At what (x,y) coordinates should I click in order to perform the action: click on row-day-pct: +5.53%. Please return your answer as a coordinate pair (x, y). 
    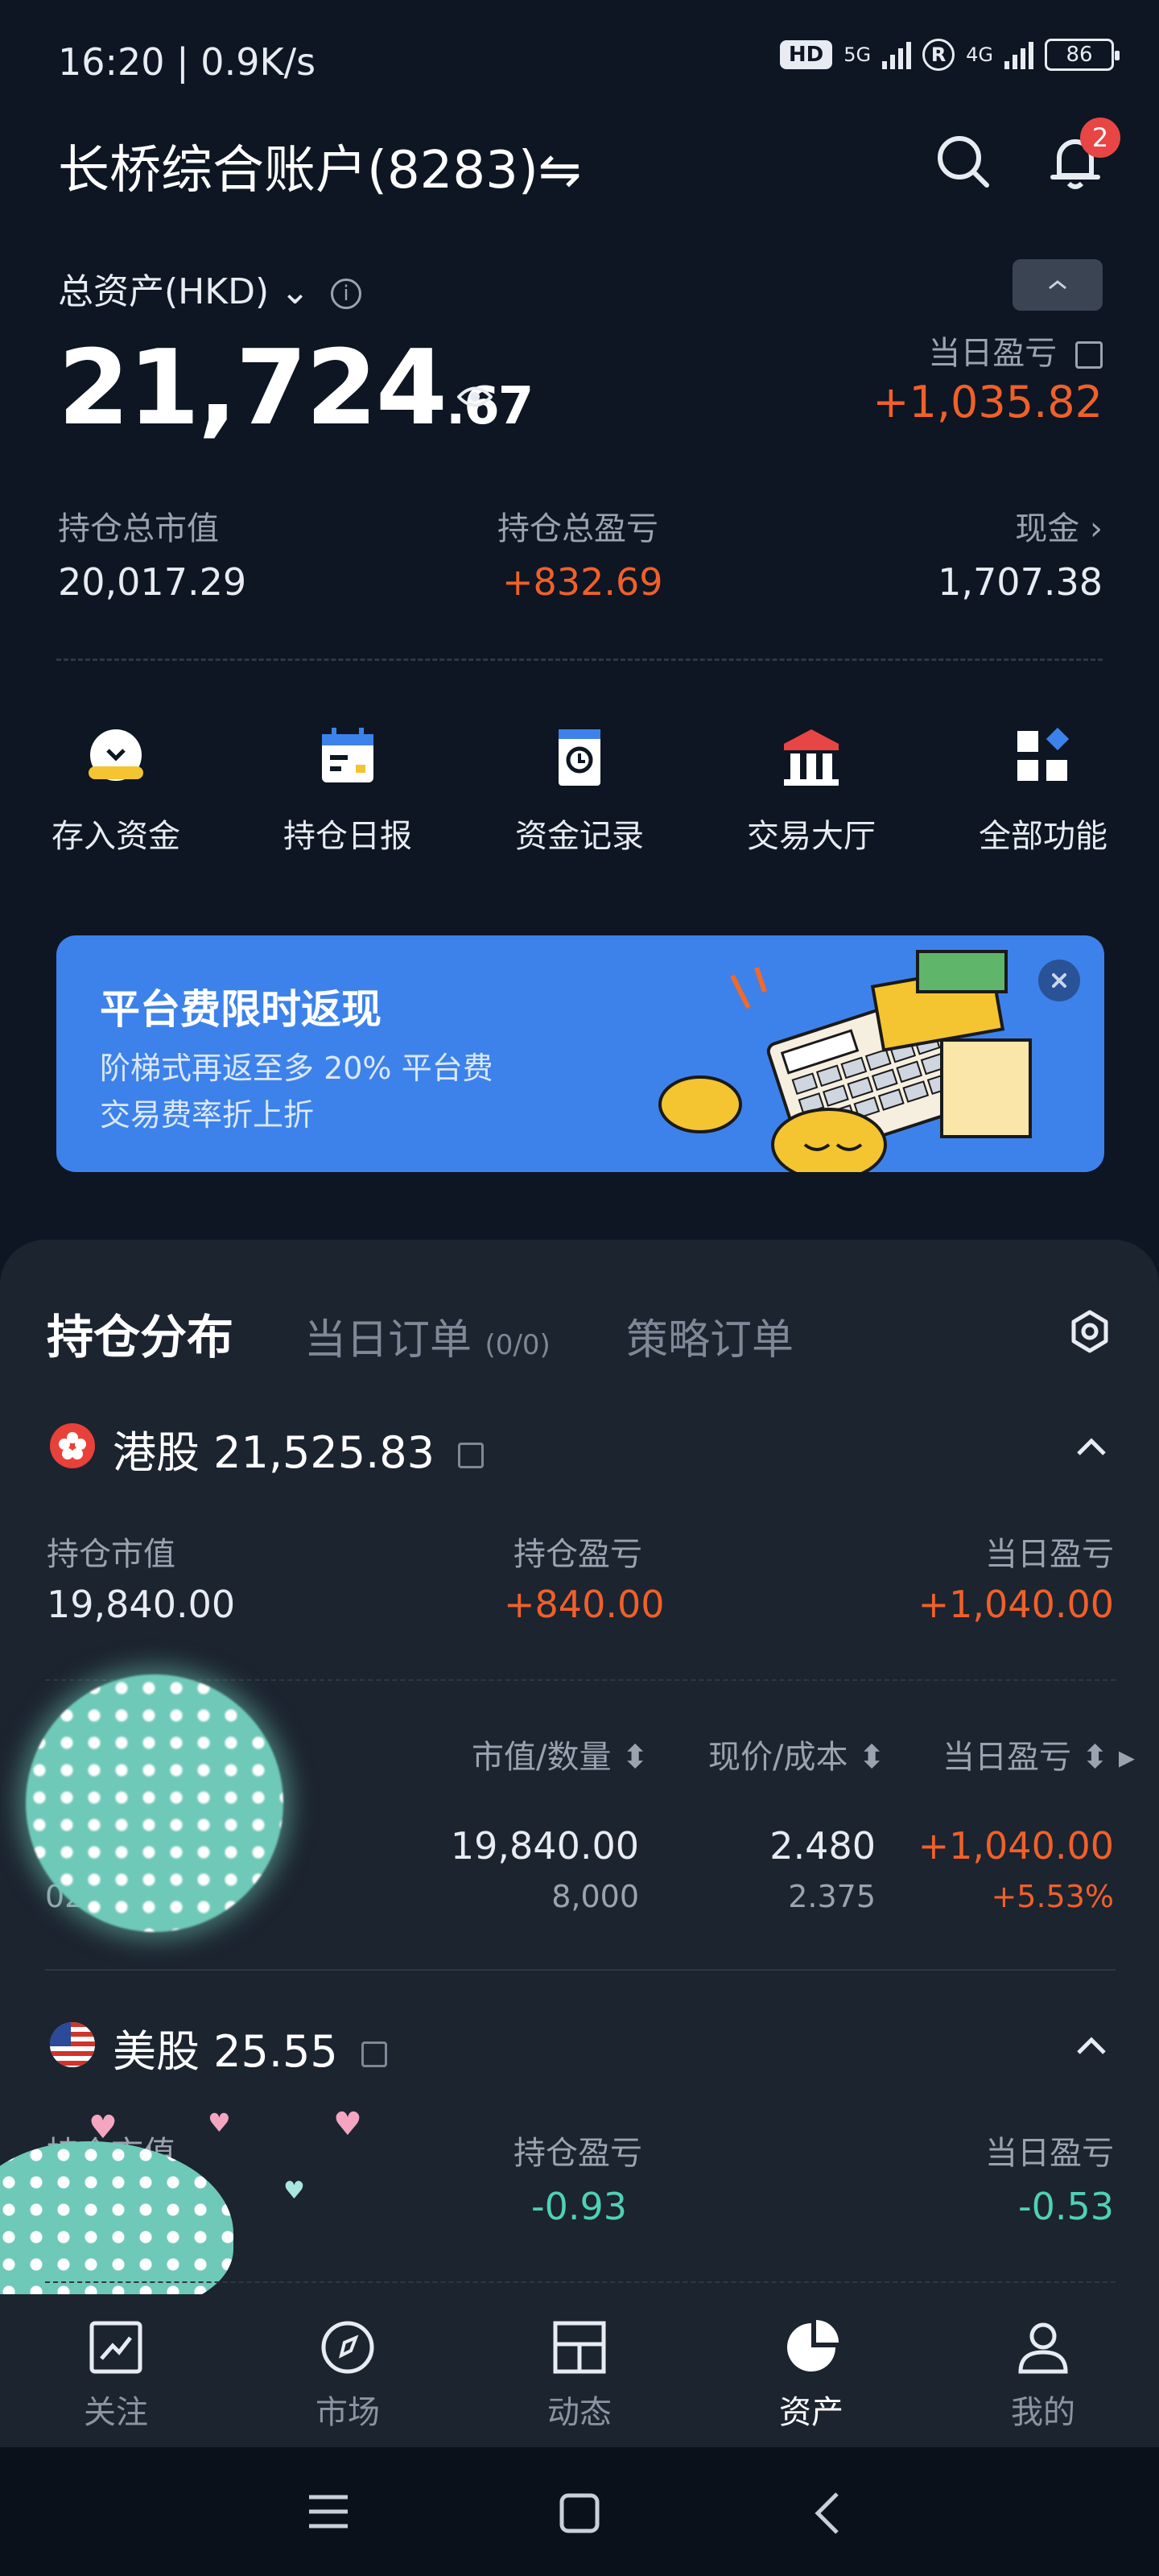
    Looking at the image, I should click on (1052, 1896).